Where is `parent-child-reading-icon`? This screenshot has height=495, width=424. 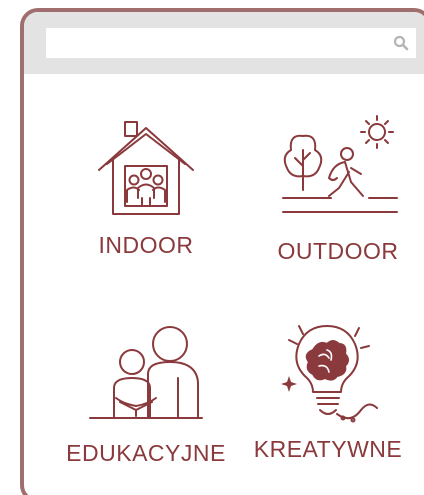
parent-child-reading-icon is located at coordinates (146, 368).